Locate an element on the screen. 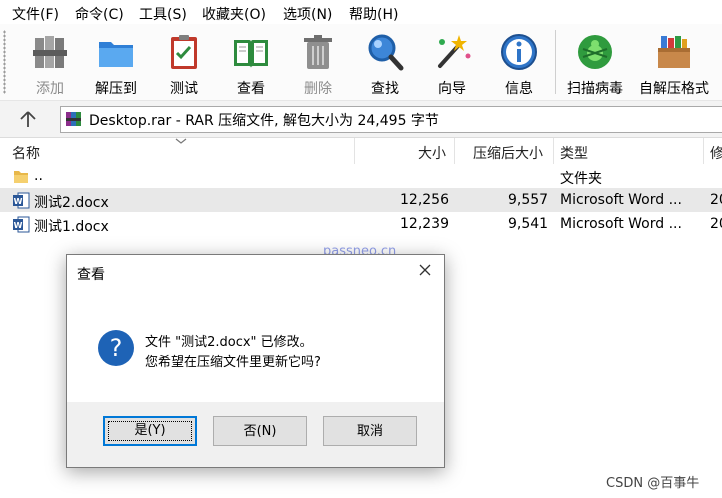  file-size: 12,239 is located at coordinates (424, 224).